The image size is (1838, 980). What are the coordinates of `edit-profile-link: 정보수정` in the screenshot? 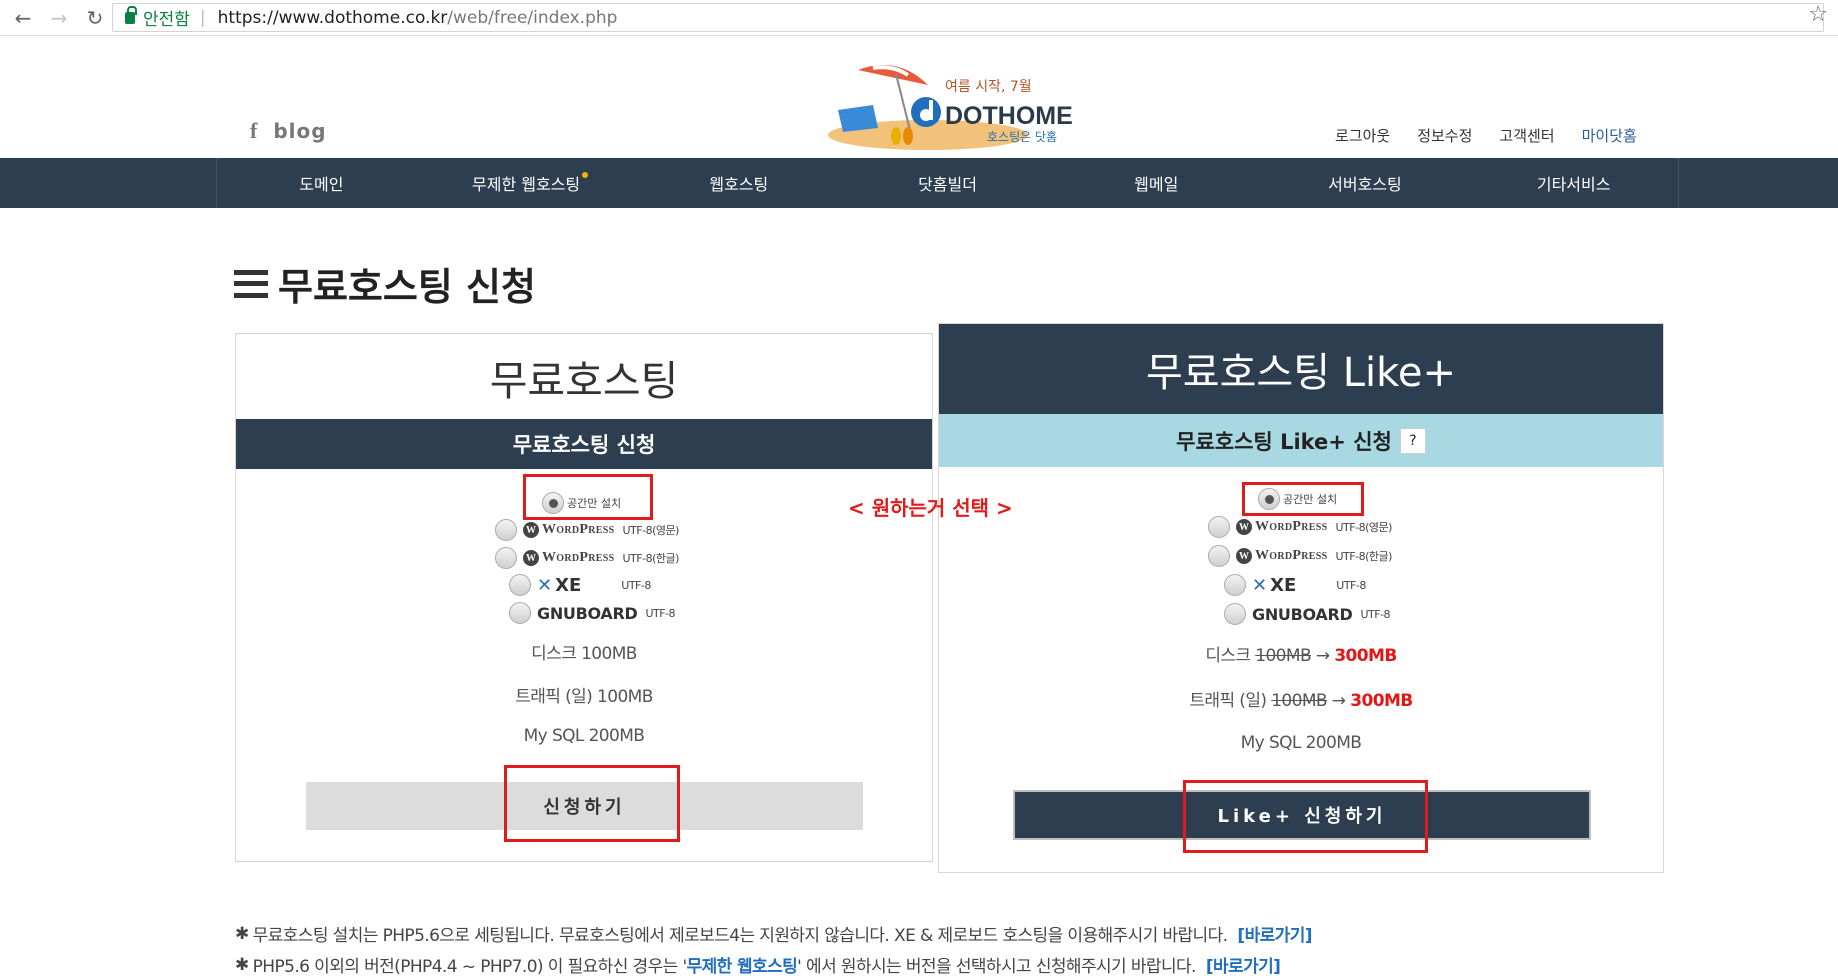 It's located at (1444, 135).